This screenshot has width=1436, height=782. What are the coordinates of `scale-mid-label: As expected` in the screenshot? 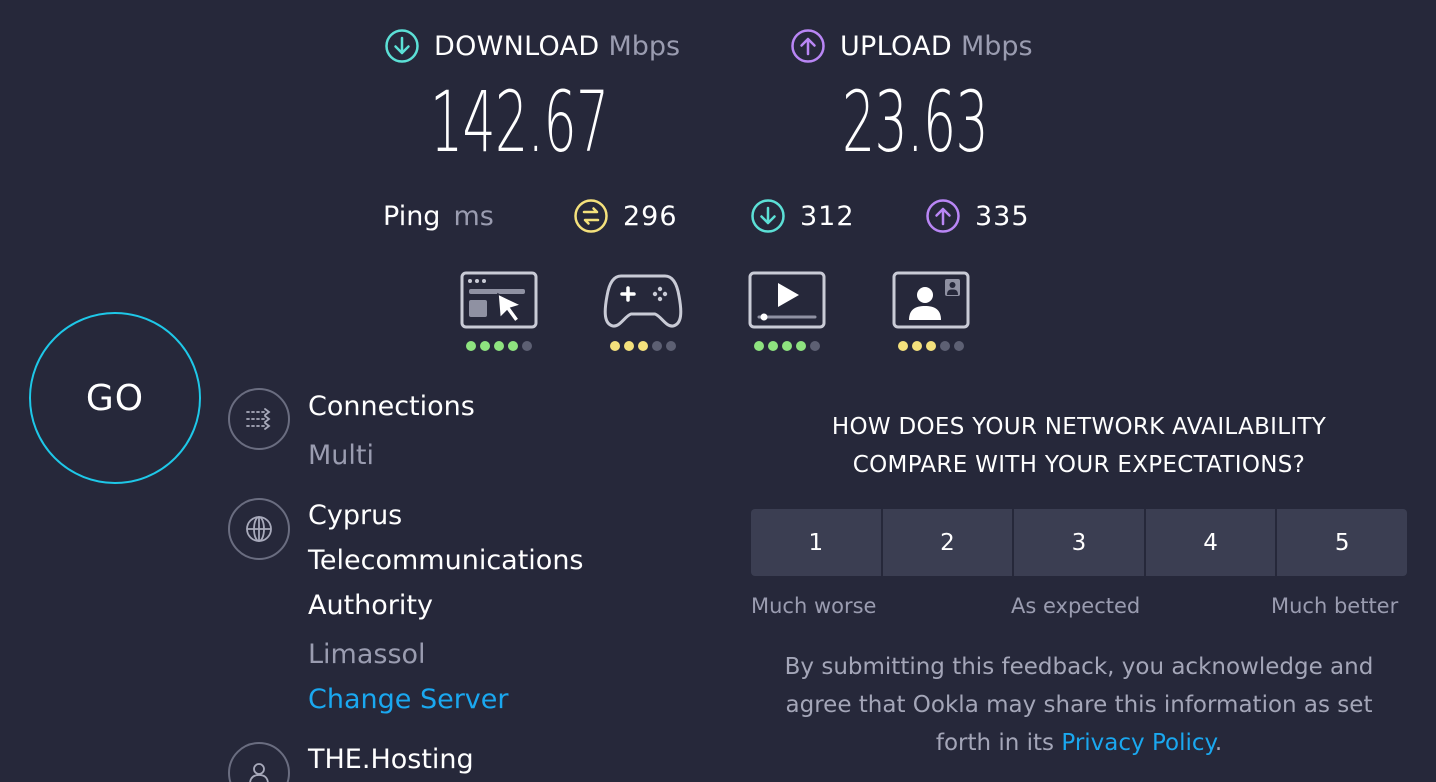 It's located at (1076, 606).